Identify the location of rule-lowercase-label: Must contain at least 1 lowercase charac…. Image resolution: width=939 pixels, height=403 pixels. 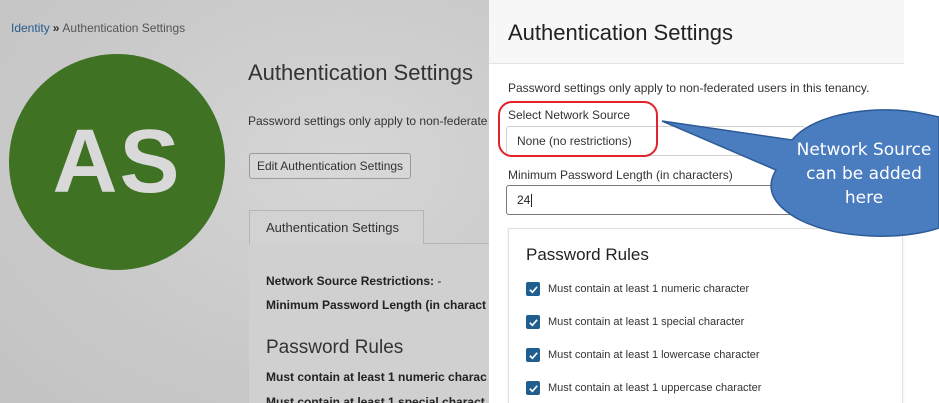
(654, 355).